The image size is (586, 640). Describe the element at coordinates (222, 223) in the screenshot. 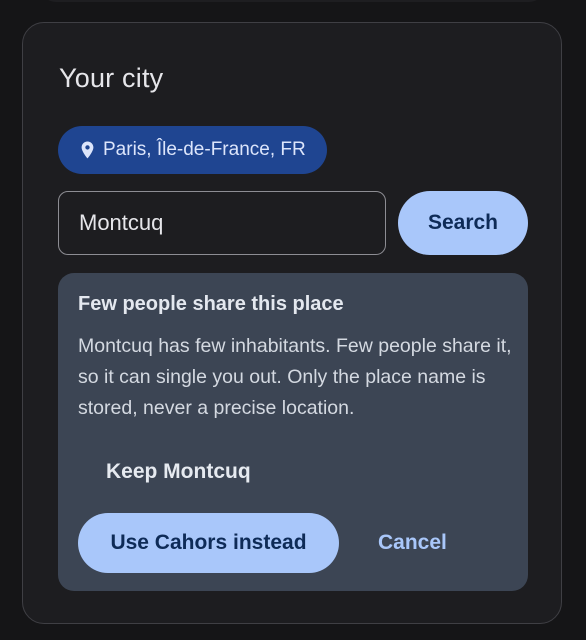

I see `city-search-input` at that location.